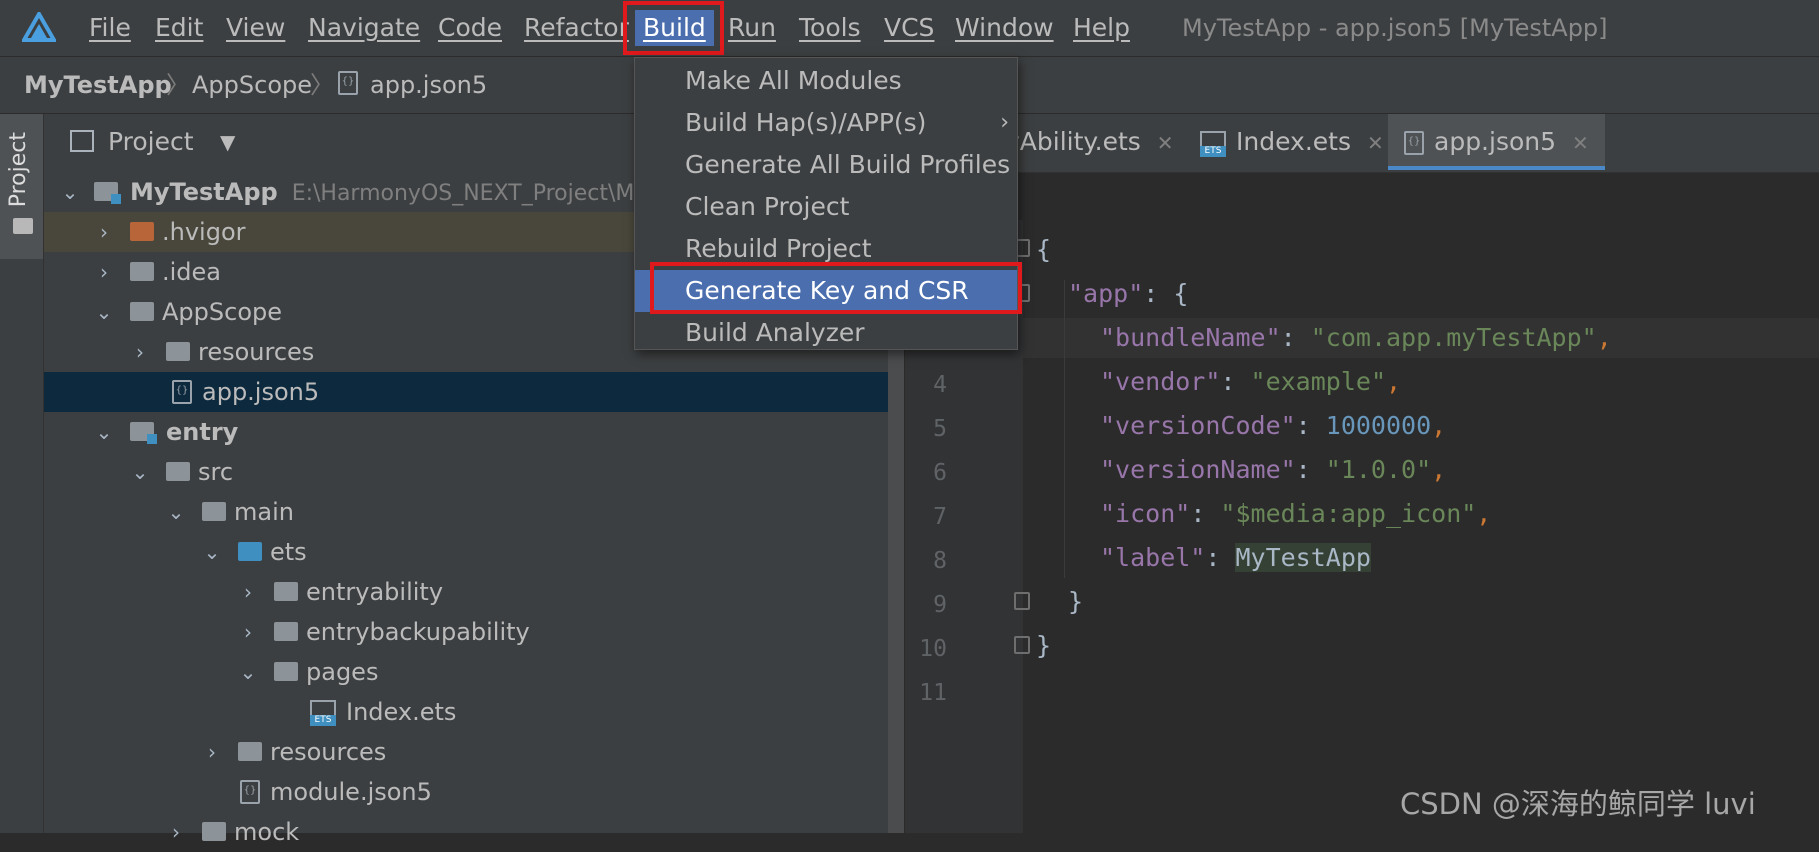  I want to click on code-line-1: {, so click(1044, 249).